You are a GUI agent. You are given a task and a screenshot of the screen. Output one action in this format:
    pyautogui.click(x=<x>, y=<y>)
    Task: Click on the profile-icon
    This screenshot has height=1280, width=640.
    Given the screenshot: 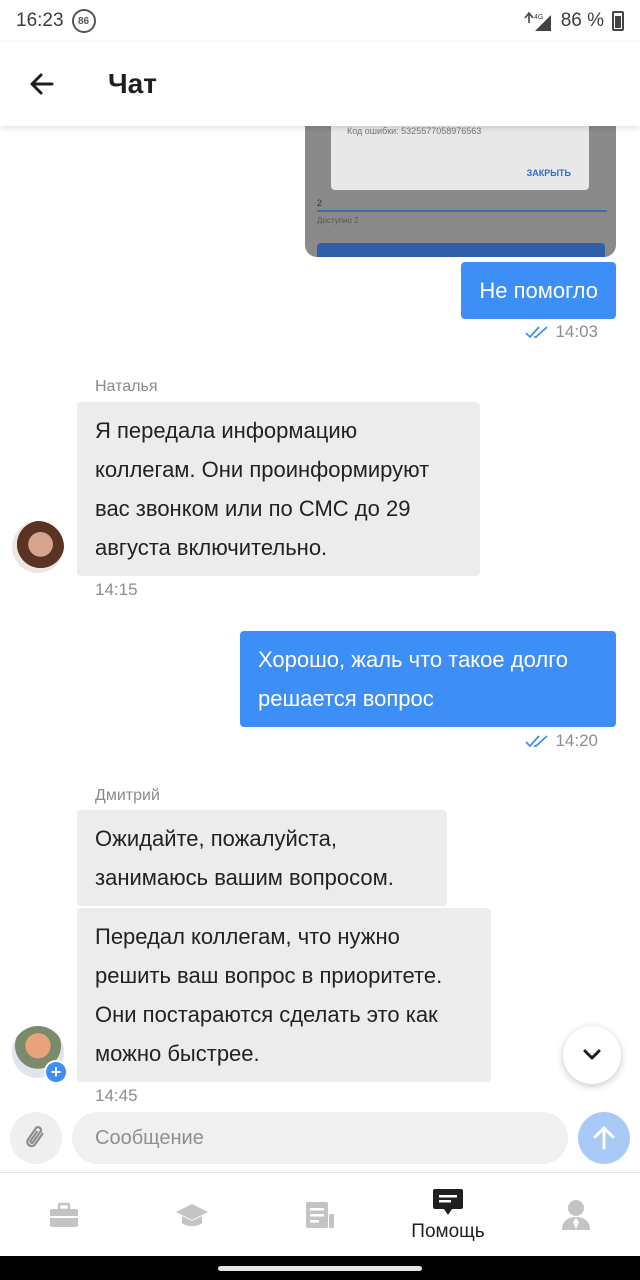 What is the action you would take?
    pyautogui.click(x=576, y=1214)
    